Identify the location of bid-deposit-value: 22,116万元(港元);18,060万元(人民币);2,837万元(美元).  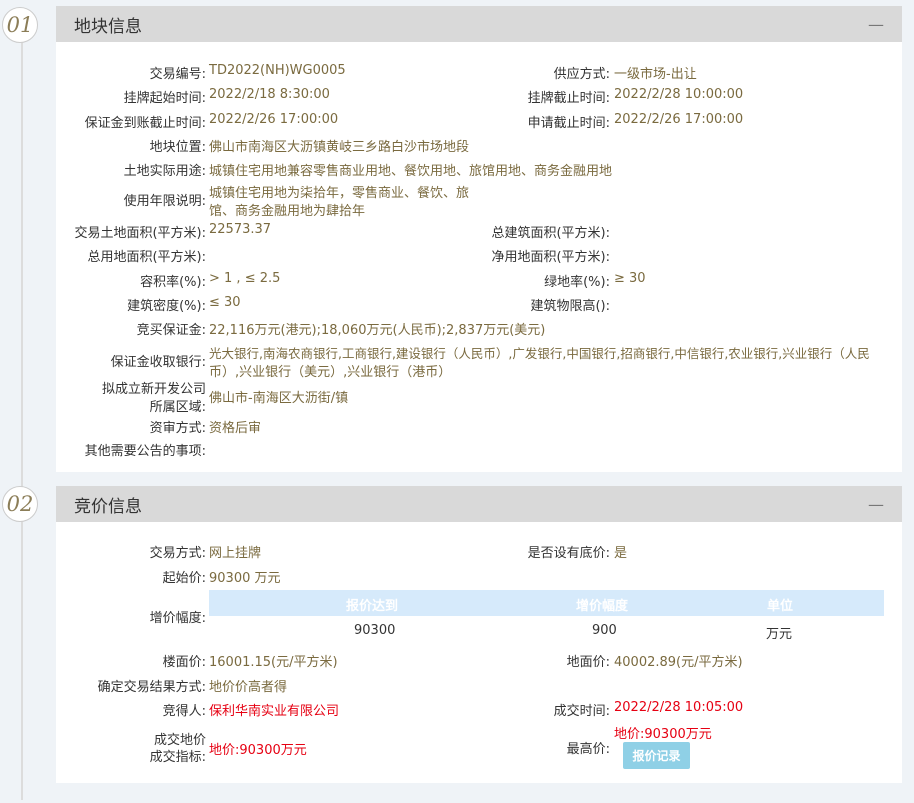
(377, 330).